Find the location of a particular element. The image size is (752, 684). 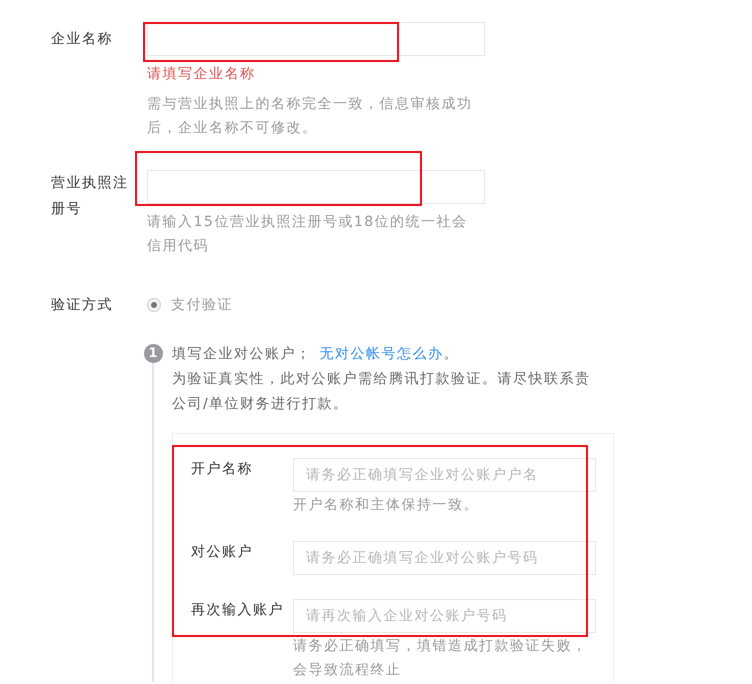

field-label: 再次输入账户 is located at coordinates (238, 610).